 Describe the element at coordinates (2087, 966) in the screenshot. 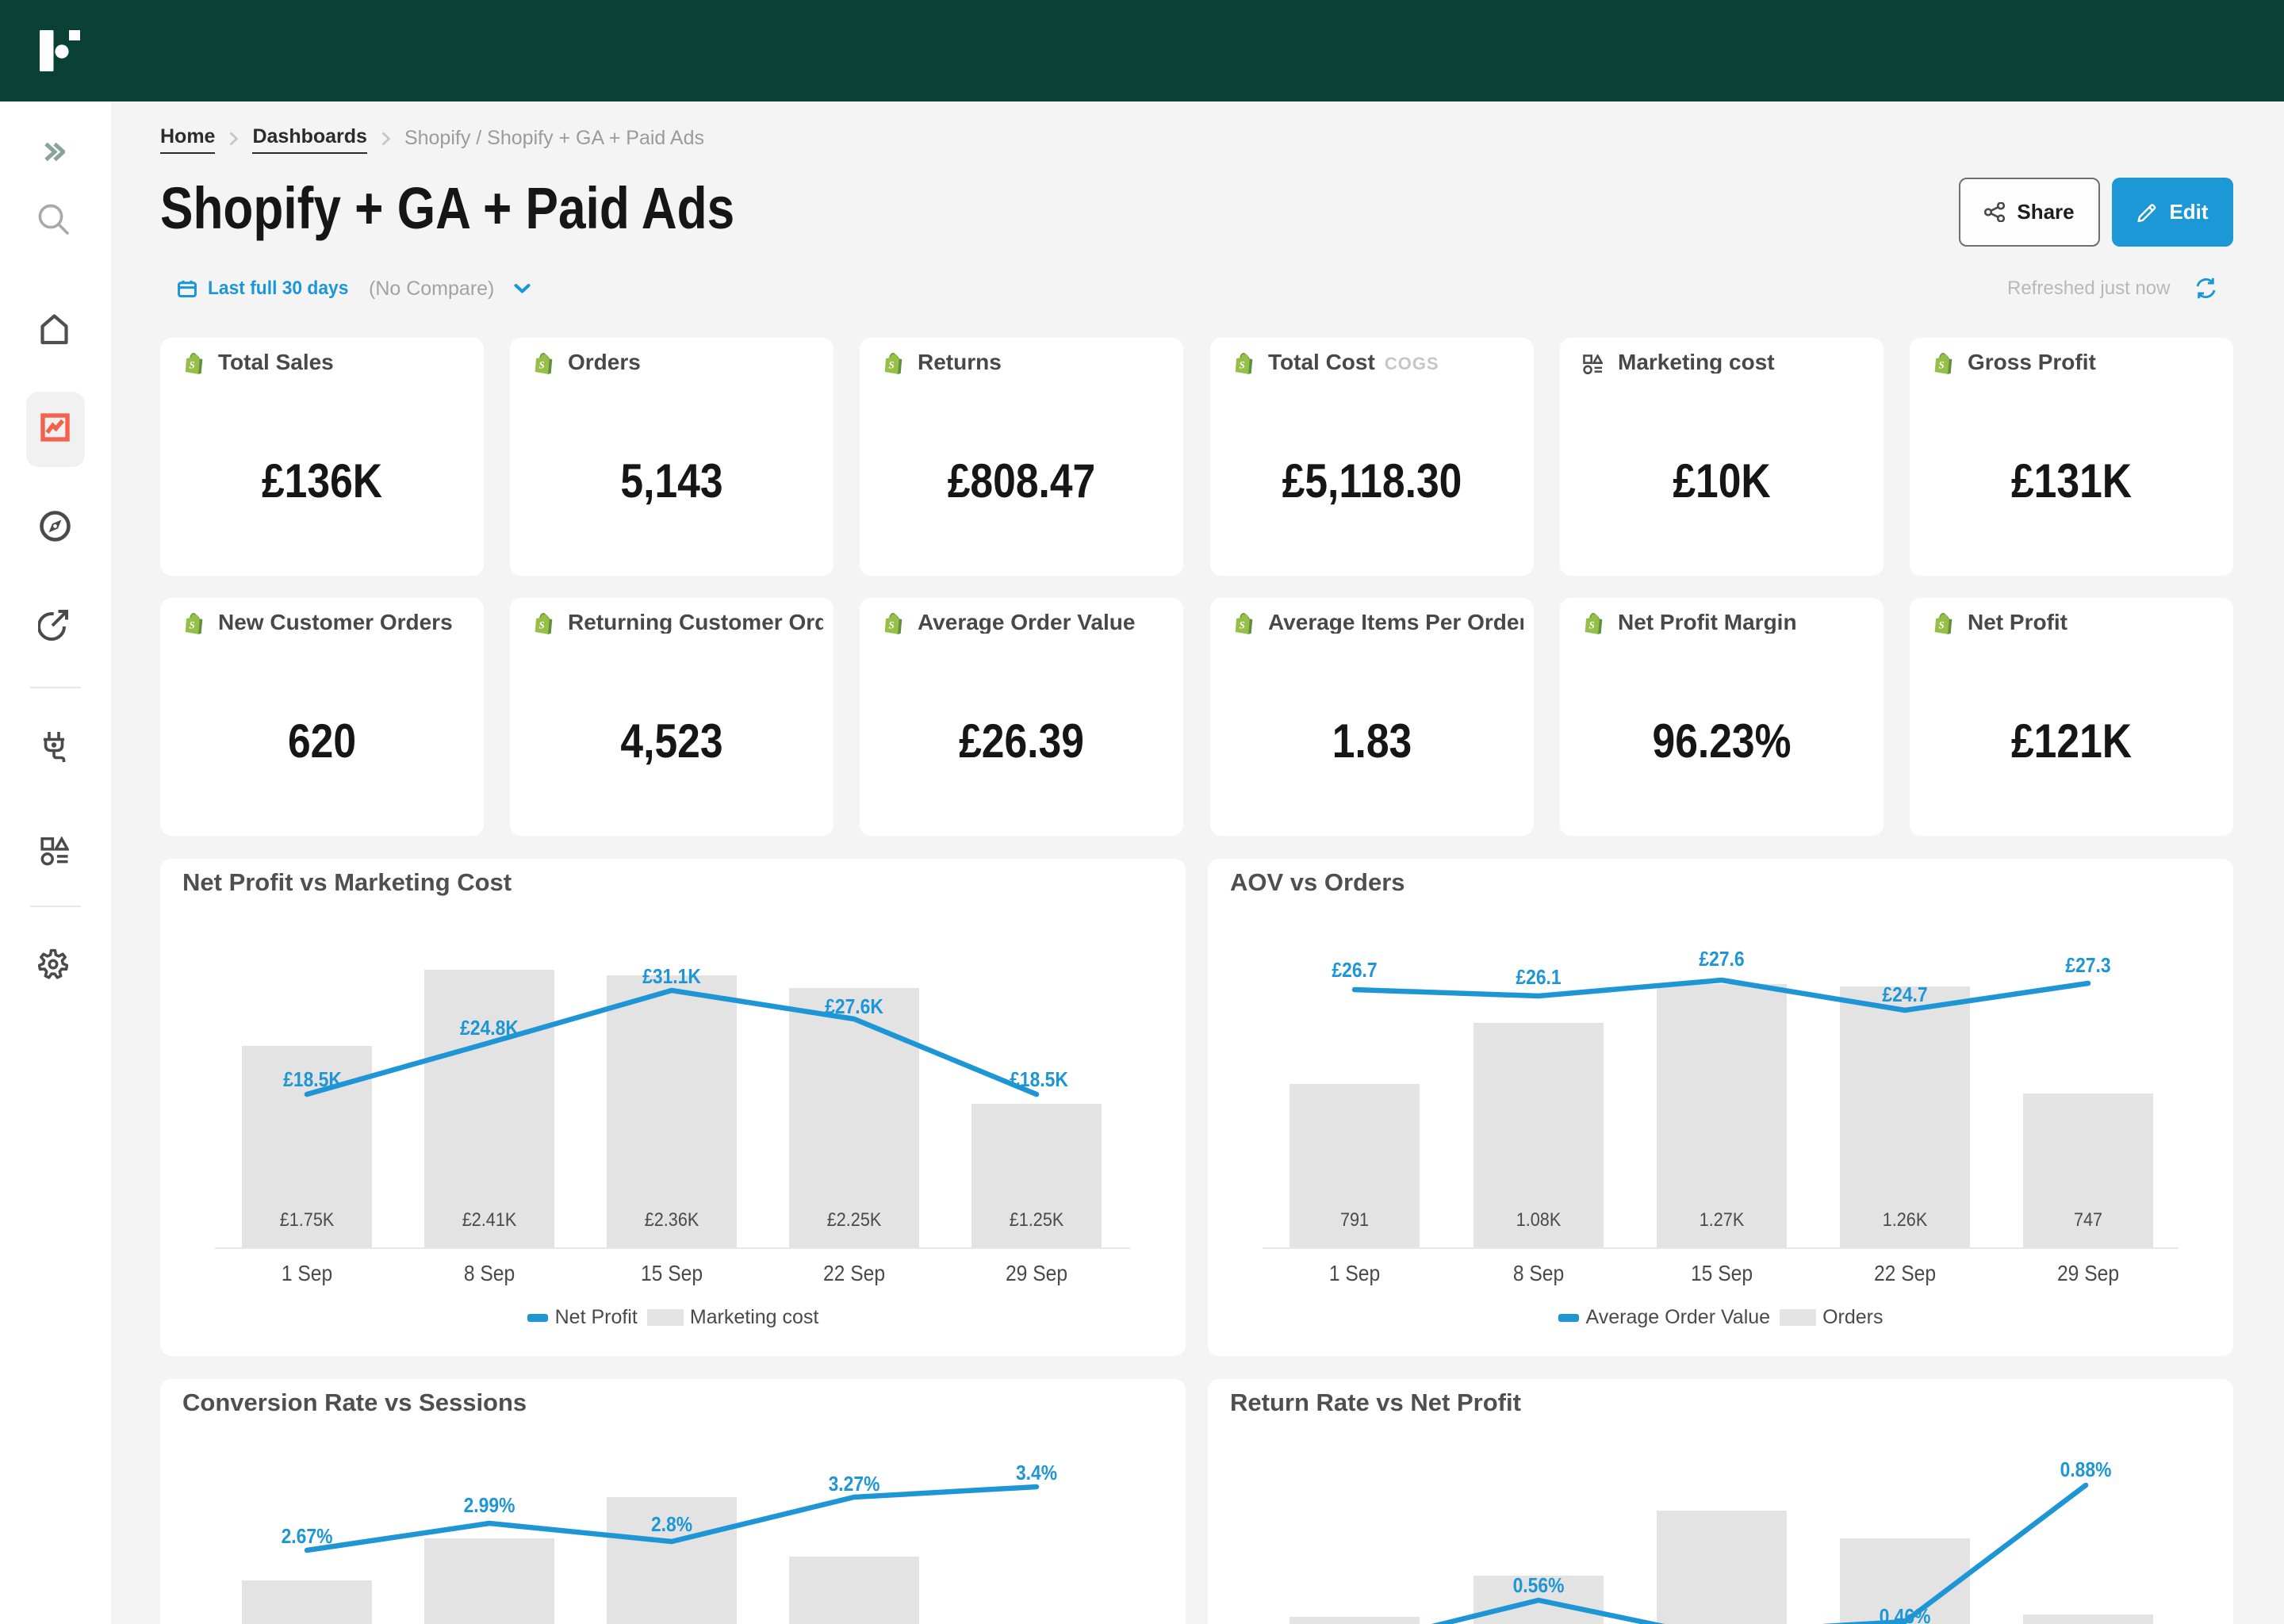

I see `svg-text: £27.3` at that location.